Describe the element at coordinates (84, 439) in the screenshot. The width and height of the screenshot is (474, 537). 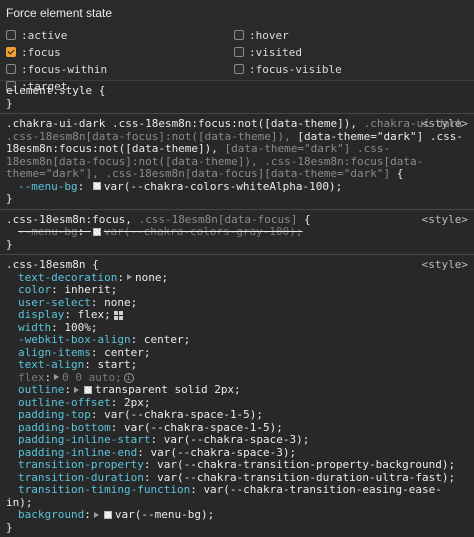
I see `property-name: padding-inline-start` at that location.